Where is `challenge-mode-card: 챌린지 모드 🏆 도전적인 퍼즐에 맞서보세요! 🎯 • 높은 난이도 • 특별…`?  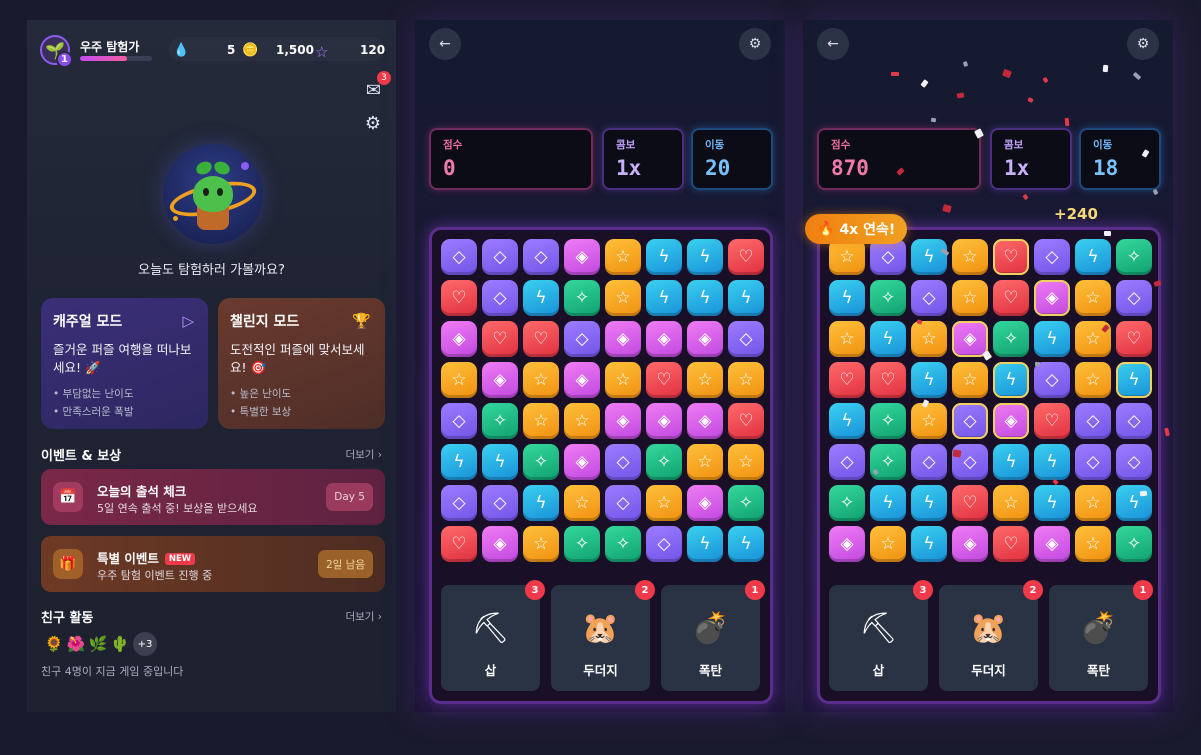
challenge-mode-card: 챌린지 모드 🏆 도전적인 퍼즐에 맞서보세요! 🎯 • 높은 난이도 • 특별… is located at coordinates (301, 363).